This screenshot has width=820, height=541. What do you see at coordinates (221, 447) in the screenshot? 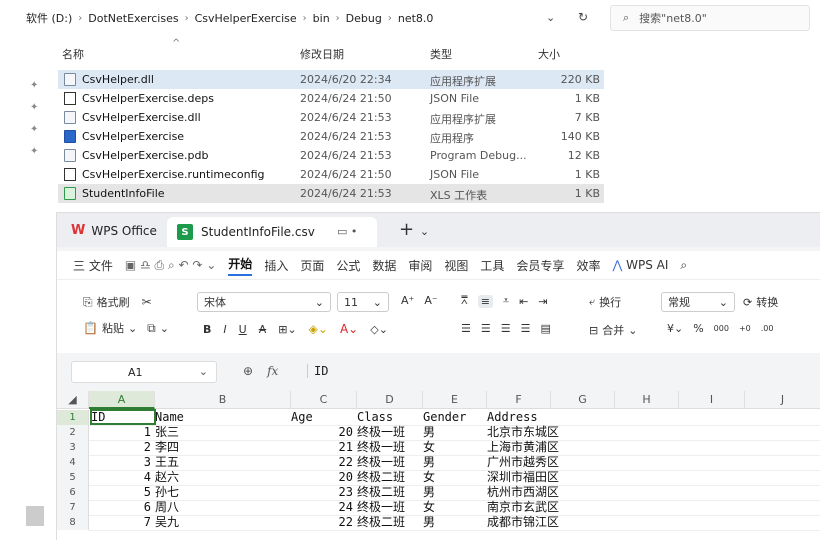
I see `cell-name: 李四` at bounding box center [221, 447].